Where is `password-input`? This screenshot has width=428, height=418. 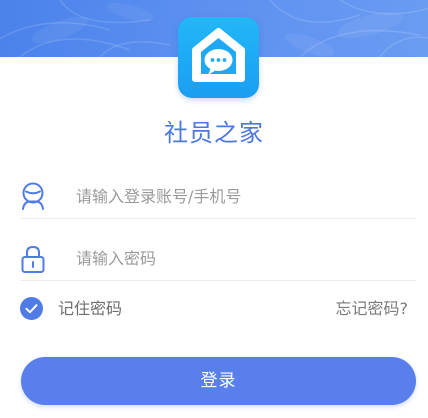
password-input is located at coordinates (241, 258).